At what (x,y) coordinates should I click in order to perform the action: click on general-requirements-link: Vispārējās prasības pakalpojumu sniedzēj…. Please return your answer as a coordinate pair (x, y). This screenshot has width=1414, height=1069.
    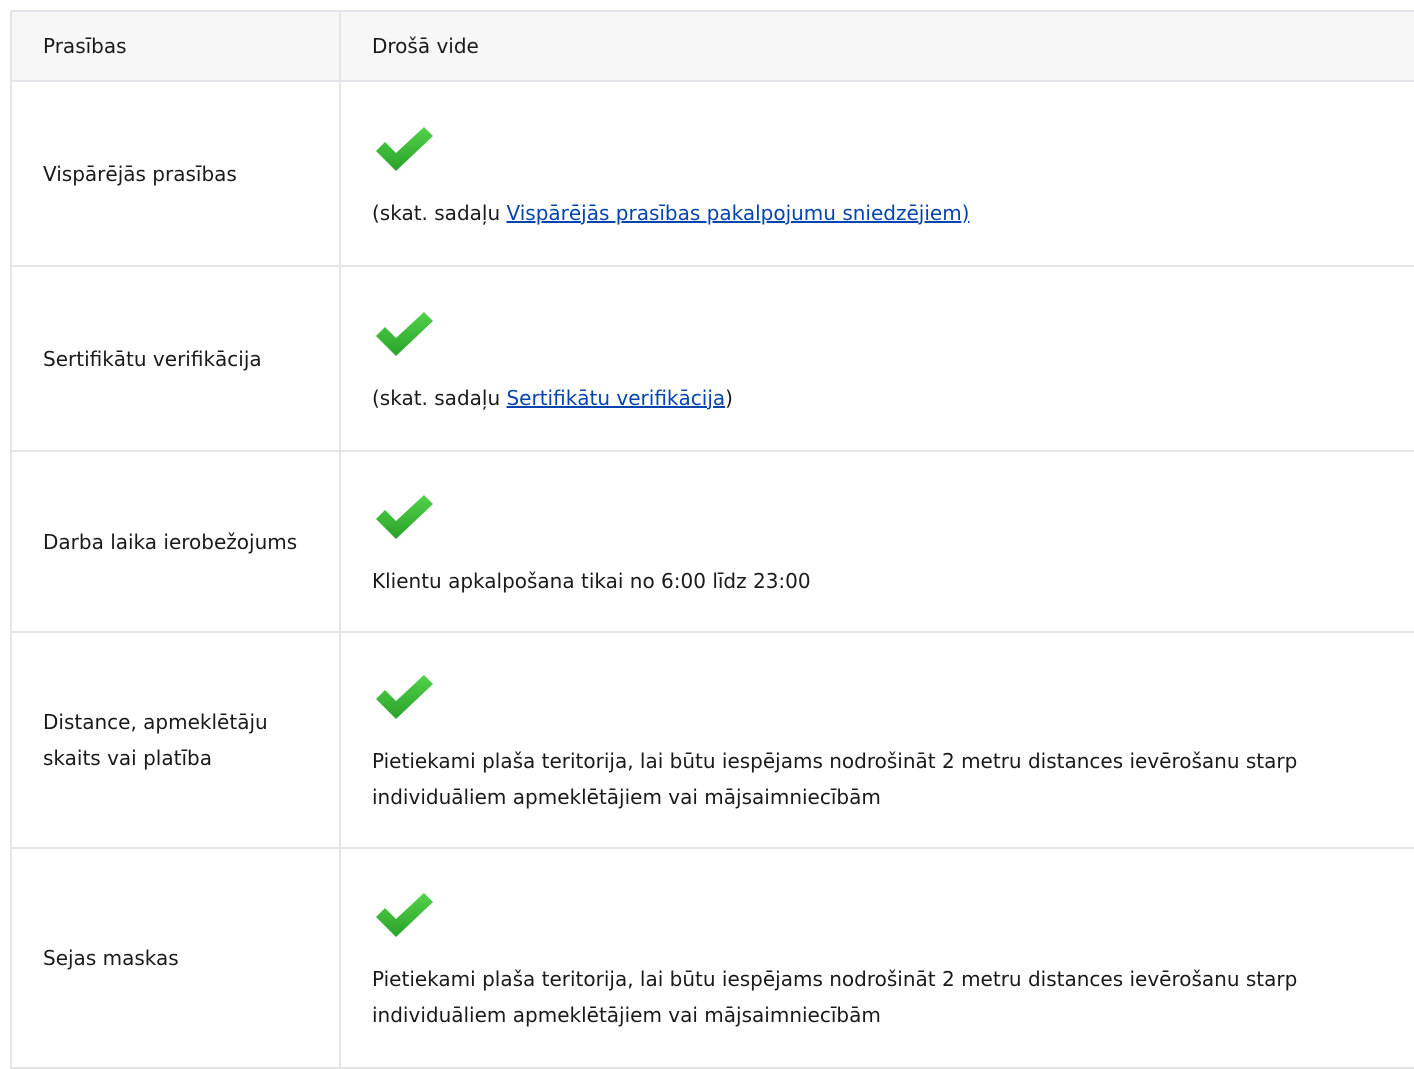
    Looking at the image, I should click on (737, 213).